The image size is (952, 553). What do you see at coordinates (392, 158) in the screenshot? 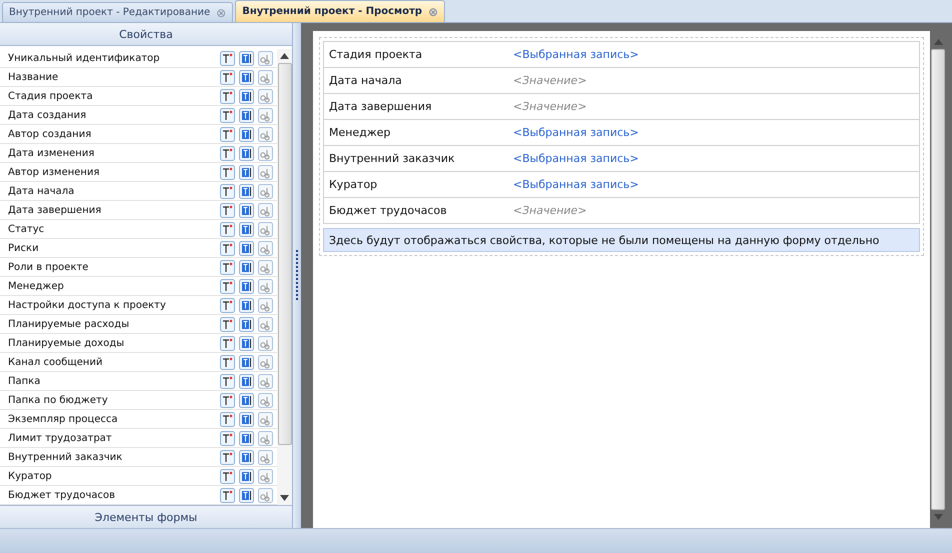
I see `field-label: Внутренний заказчик` at bounding box center [392, 158].